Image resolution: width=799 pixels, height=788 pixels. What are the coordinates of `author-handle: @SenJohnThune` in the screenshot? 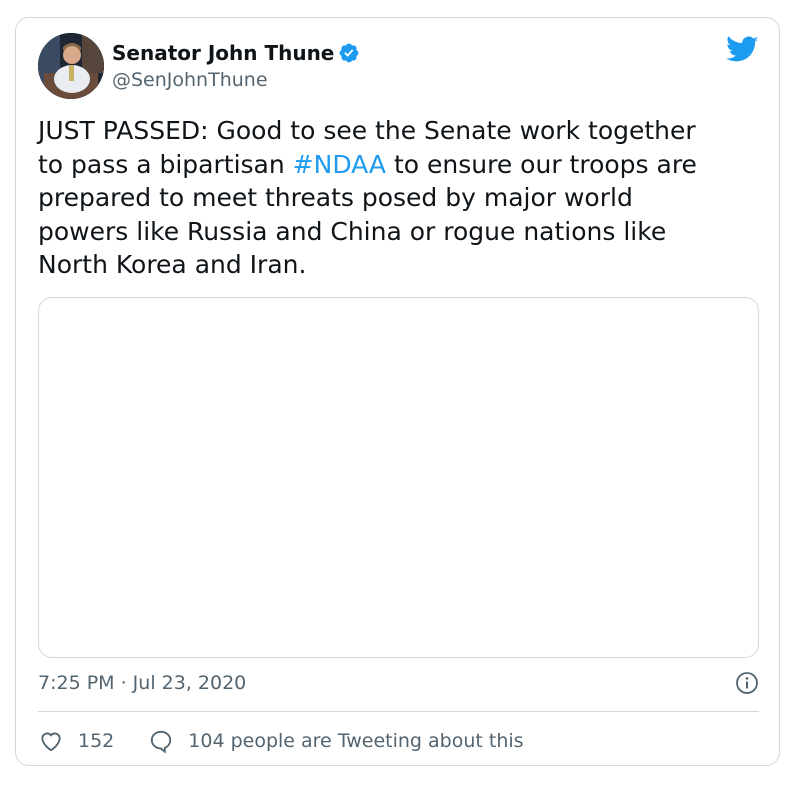 It's located at (190, 80).